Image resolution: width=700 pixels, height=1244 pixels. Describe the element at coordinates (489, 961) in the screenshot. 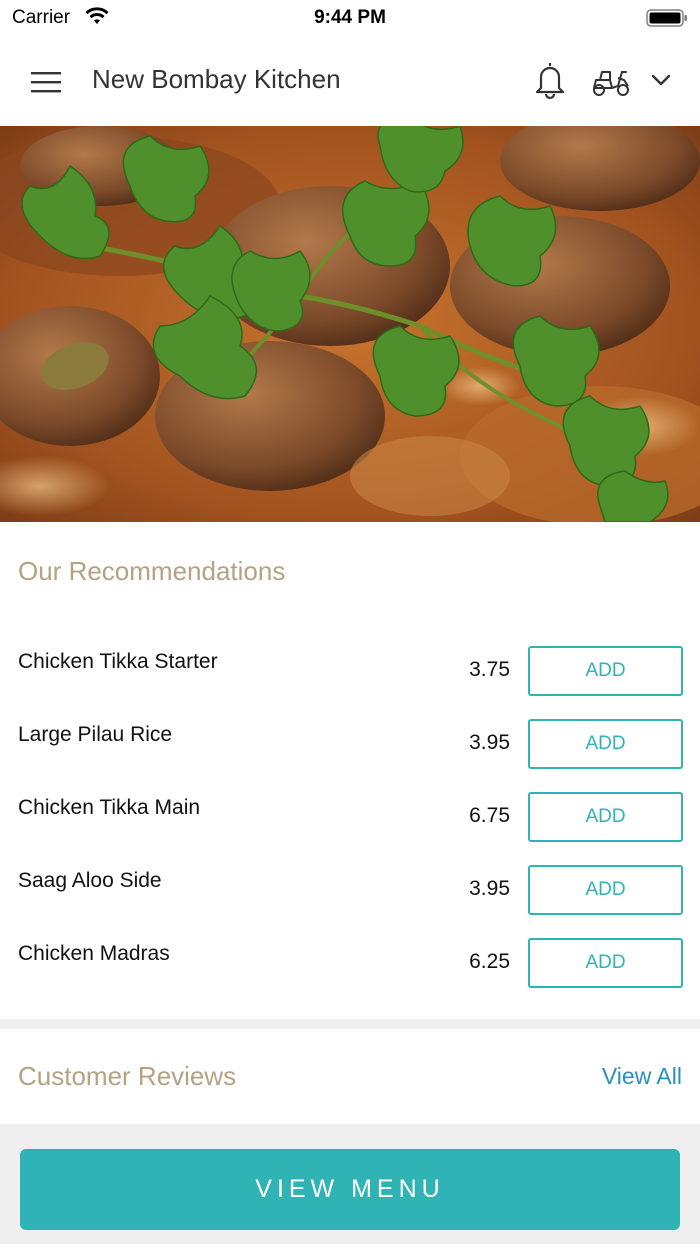

I see `item-price: 6.25` at that location.